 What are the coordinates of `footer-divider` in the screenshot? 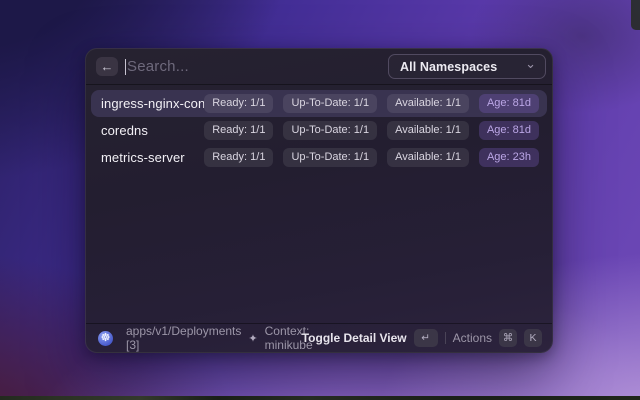 It's located at (445, 338).